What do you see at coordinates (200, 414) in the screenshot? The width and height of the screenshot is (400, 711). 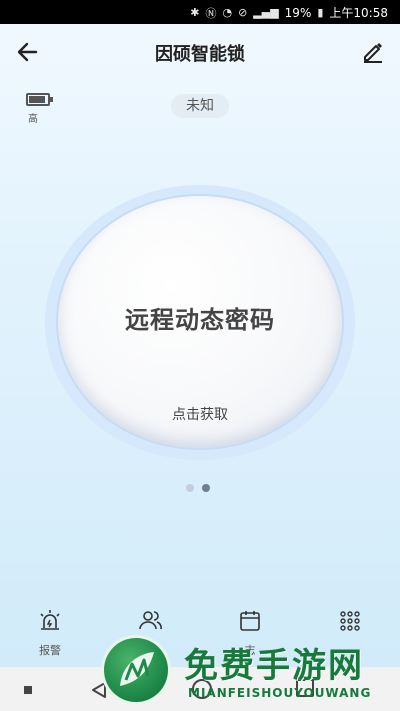 I see `get-password-label: 点击获取` at bounding box center [200, 414].